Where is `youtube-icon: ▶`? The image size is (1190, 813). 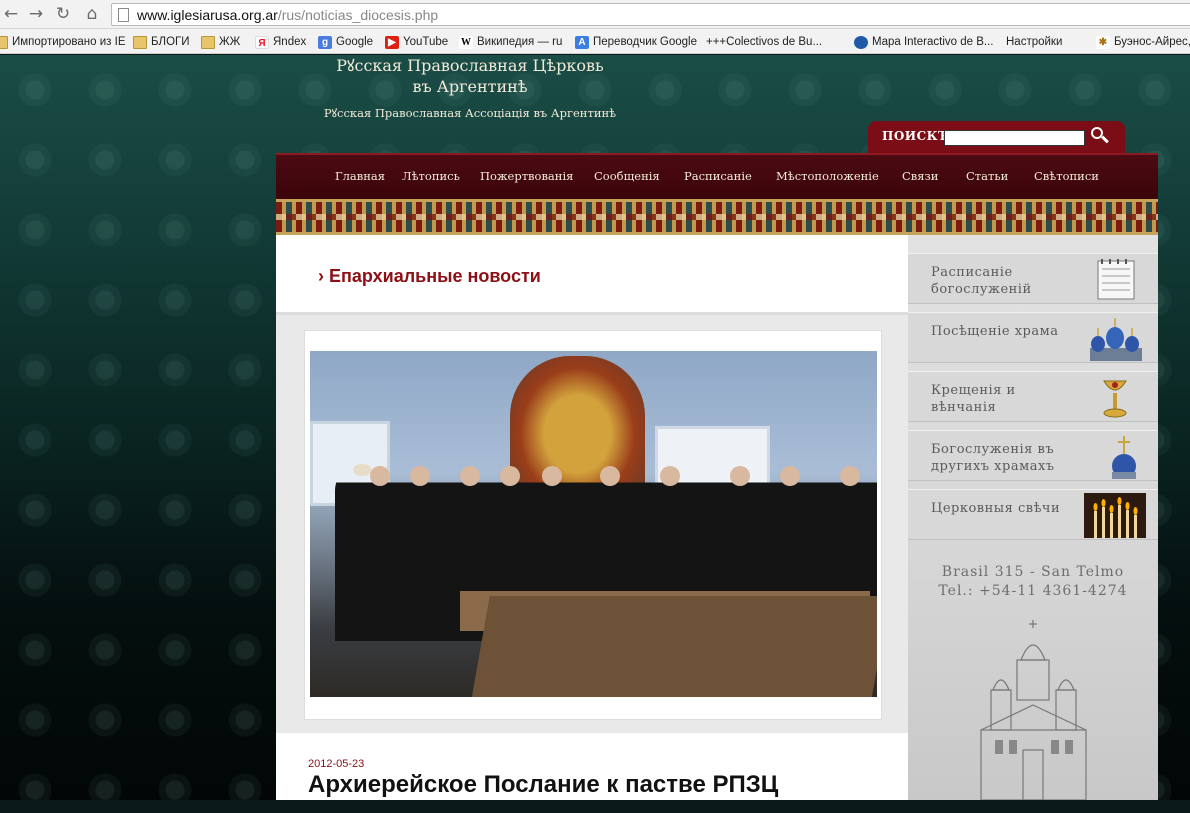 youtube-icon: ▶ is located at coordinates (392, 42).